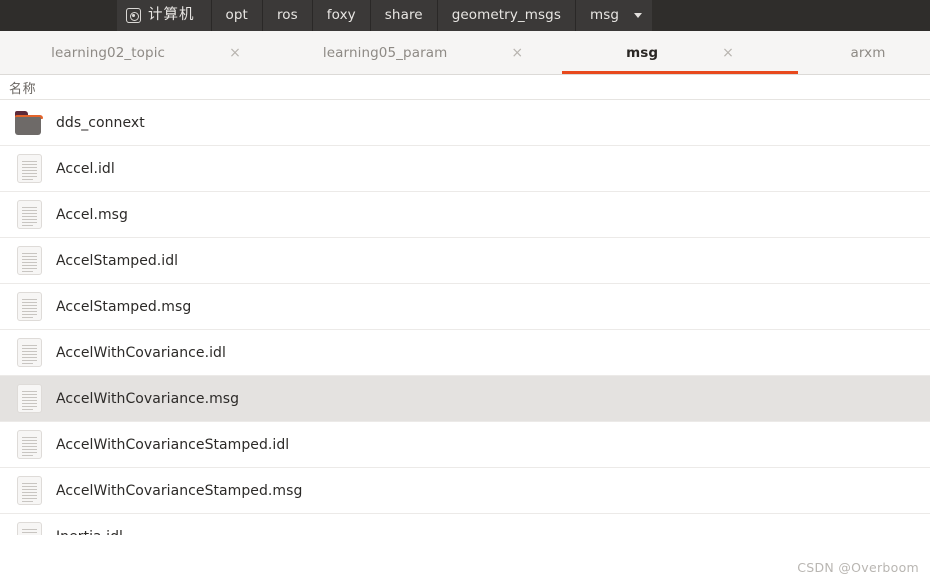 The width and height of the screenshot is (930, 581). I want to click on breadcrumb-item-label: ros, so click(287, 14).